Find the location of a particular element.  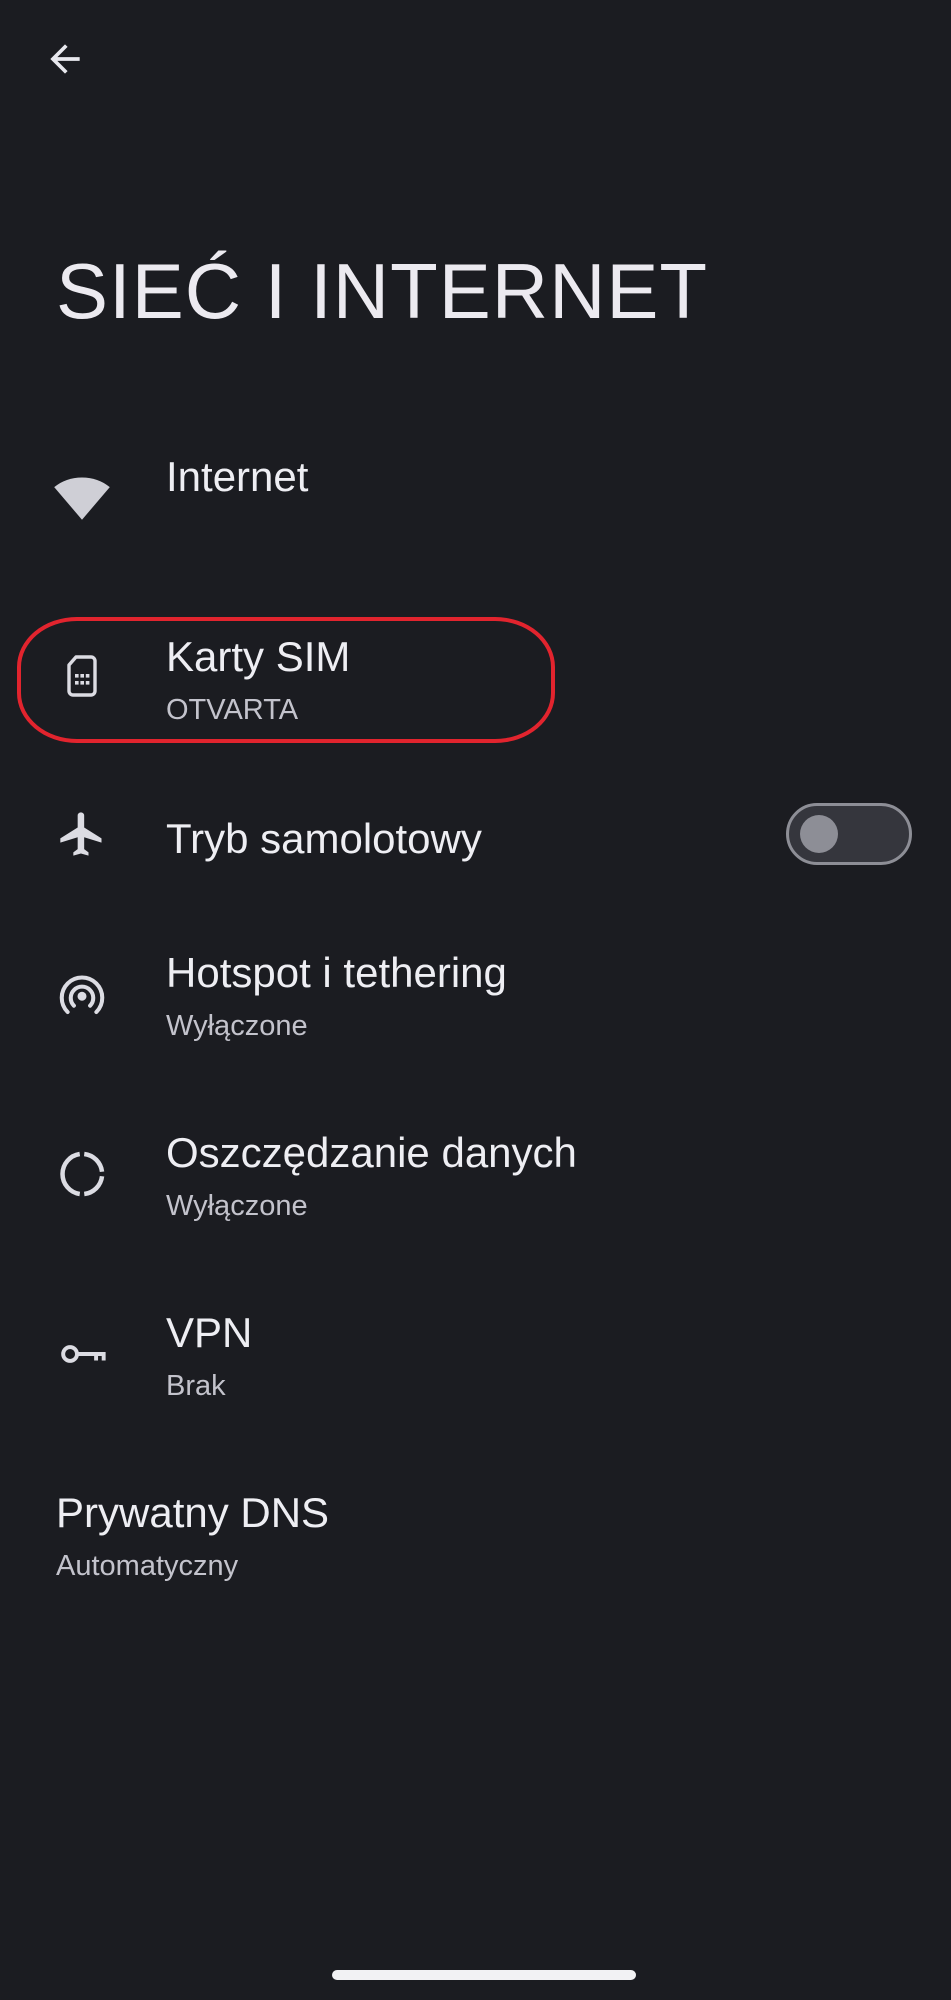

toggle-knob is located at coordinates (819, 834).